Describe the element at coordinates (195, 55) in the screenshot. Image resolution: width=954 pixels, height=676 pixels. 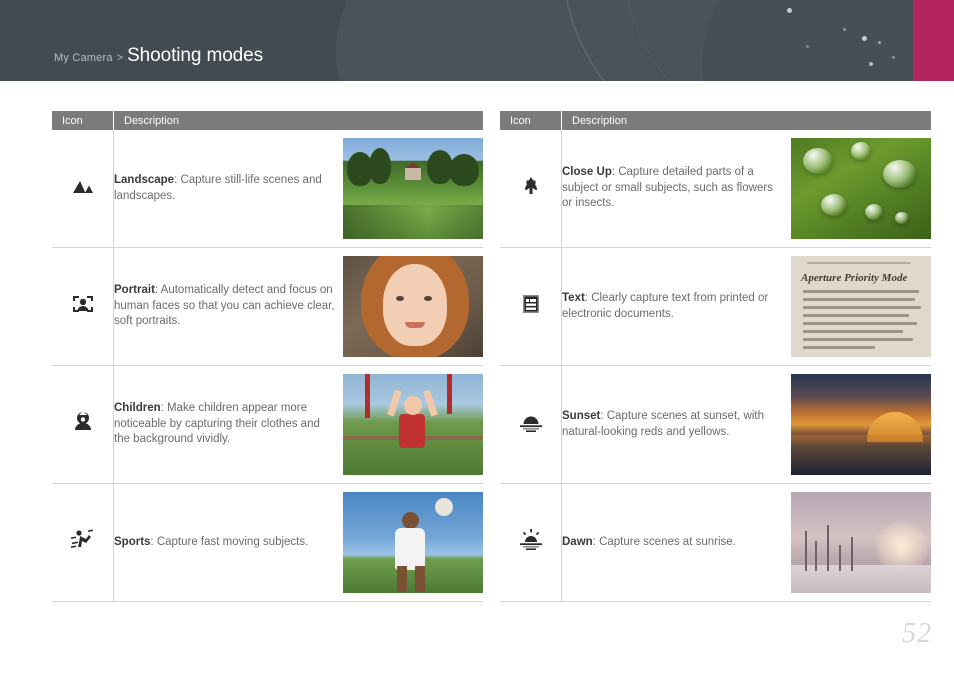
I see `page-title: Shooting modes` at that location.